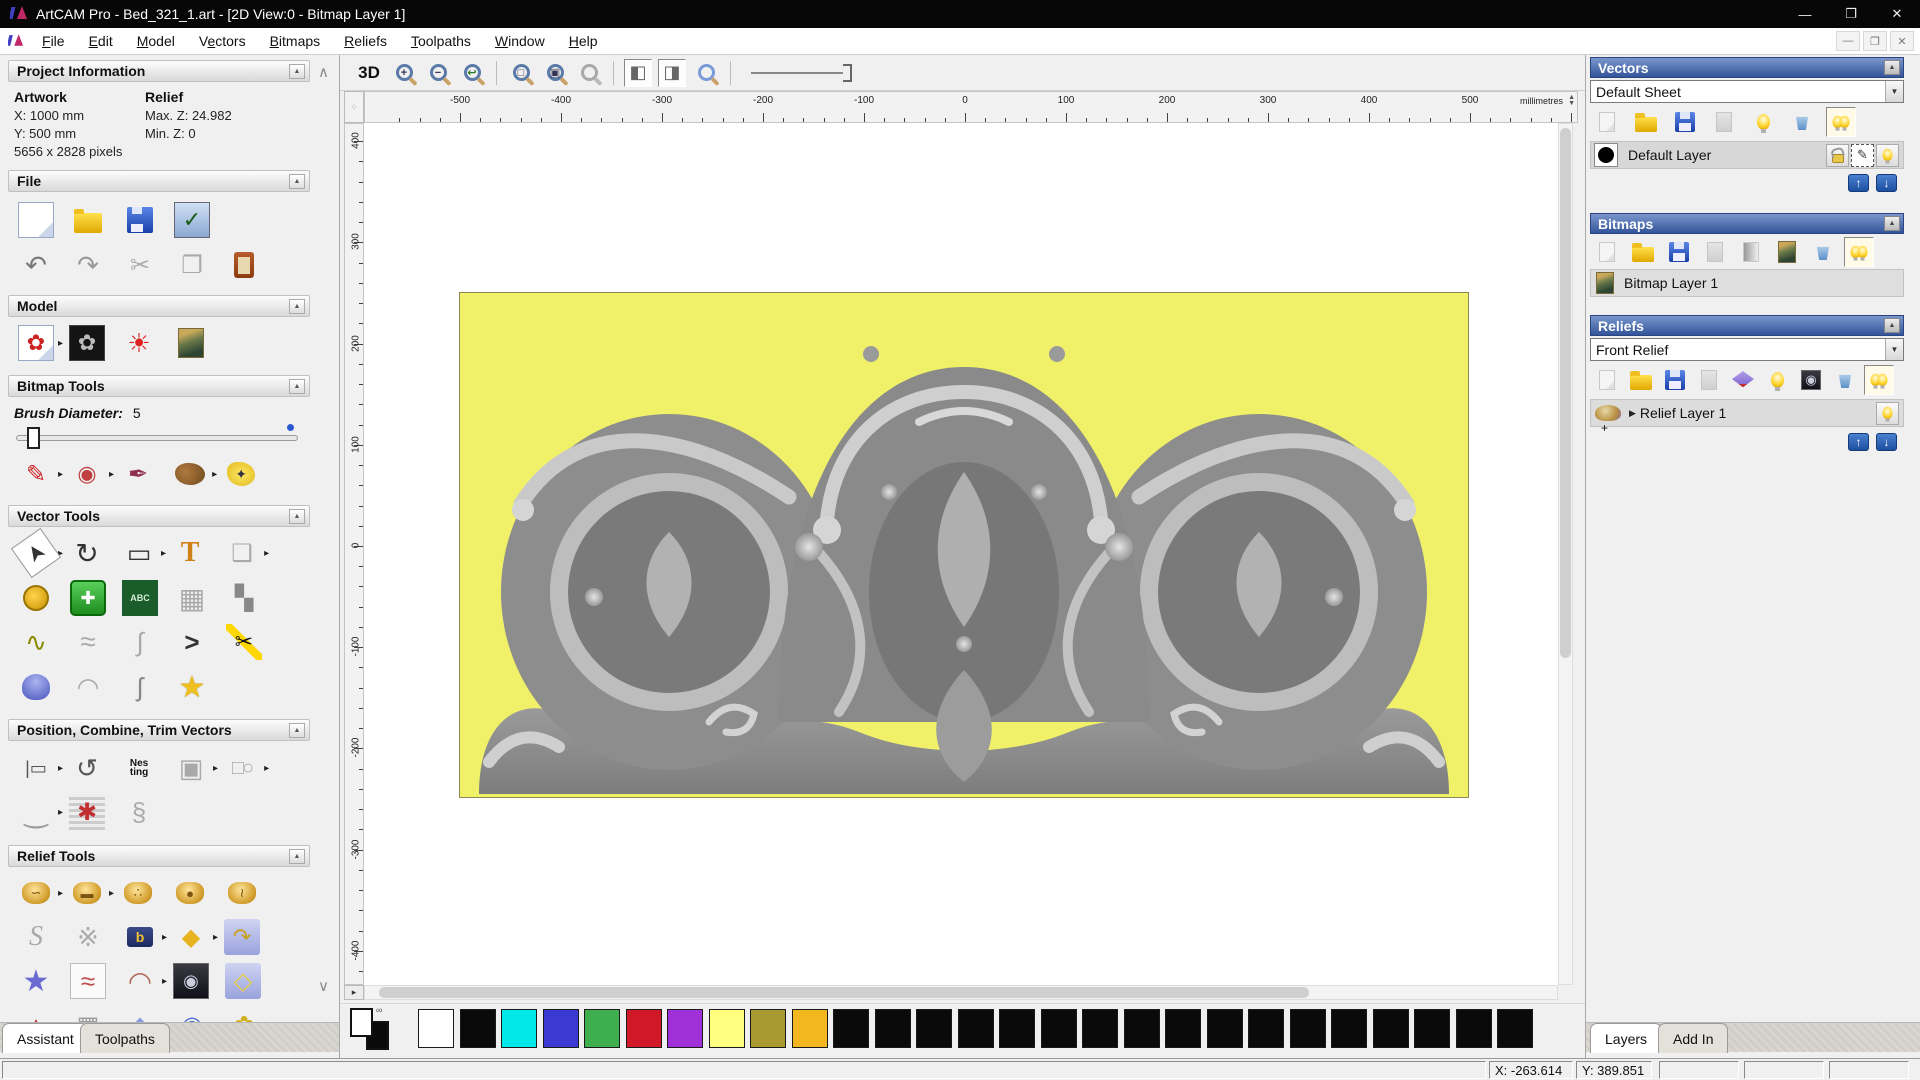 This screenshot has height=1080, width=1920. I want to click on new-bitmap-layer-button, so click(1607, 252).